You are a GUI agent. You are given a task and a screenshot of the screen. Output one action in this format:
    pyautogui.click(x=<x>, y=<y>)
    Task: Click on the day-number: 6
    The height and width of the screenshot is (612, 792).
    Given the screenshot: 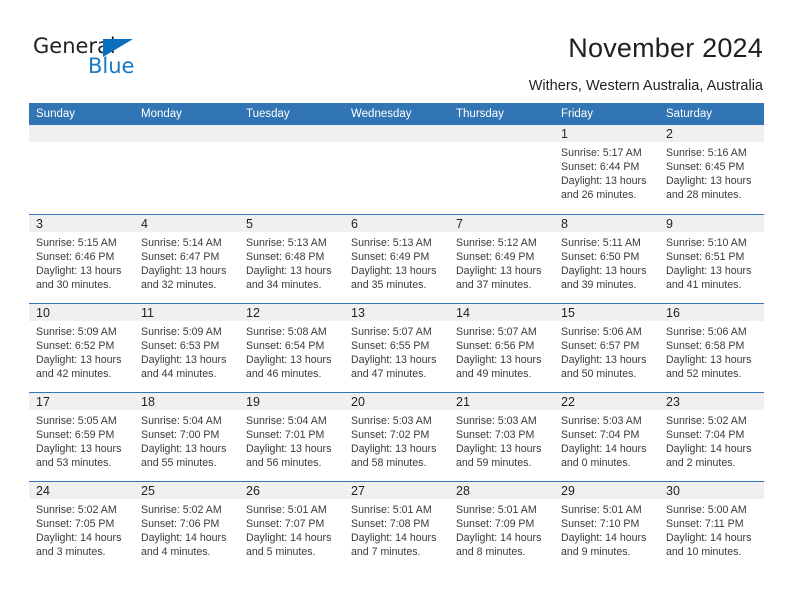 What is the action you would take?
    pyautogui.click(x=354, y=224)
    